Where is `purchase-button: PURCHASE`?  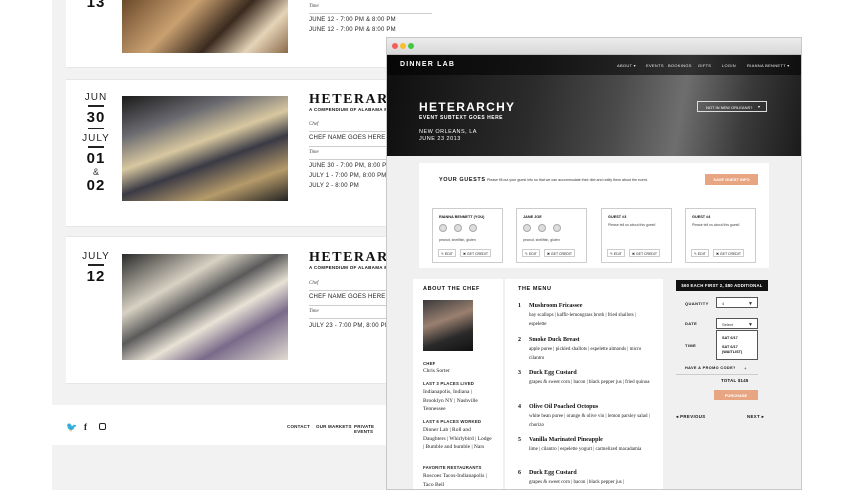
purchase-button: PURCHASE is located at coordinates (736, 395).